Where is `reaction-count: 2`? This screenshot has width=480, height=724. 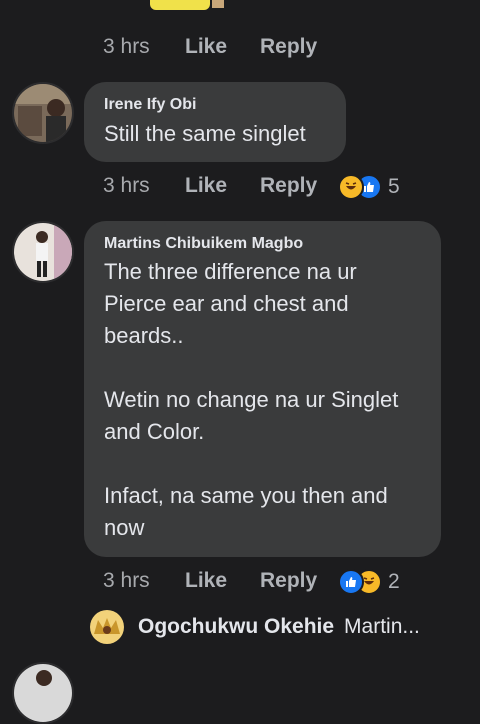 reaction-count: 2 is located at coordinates (394, 581).